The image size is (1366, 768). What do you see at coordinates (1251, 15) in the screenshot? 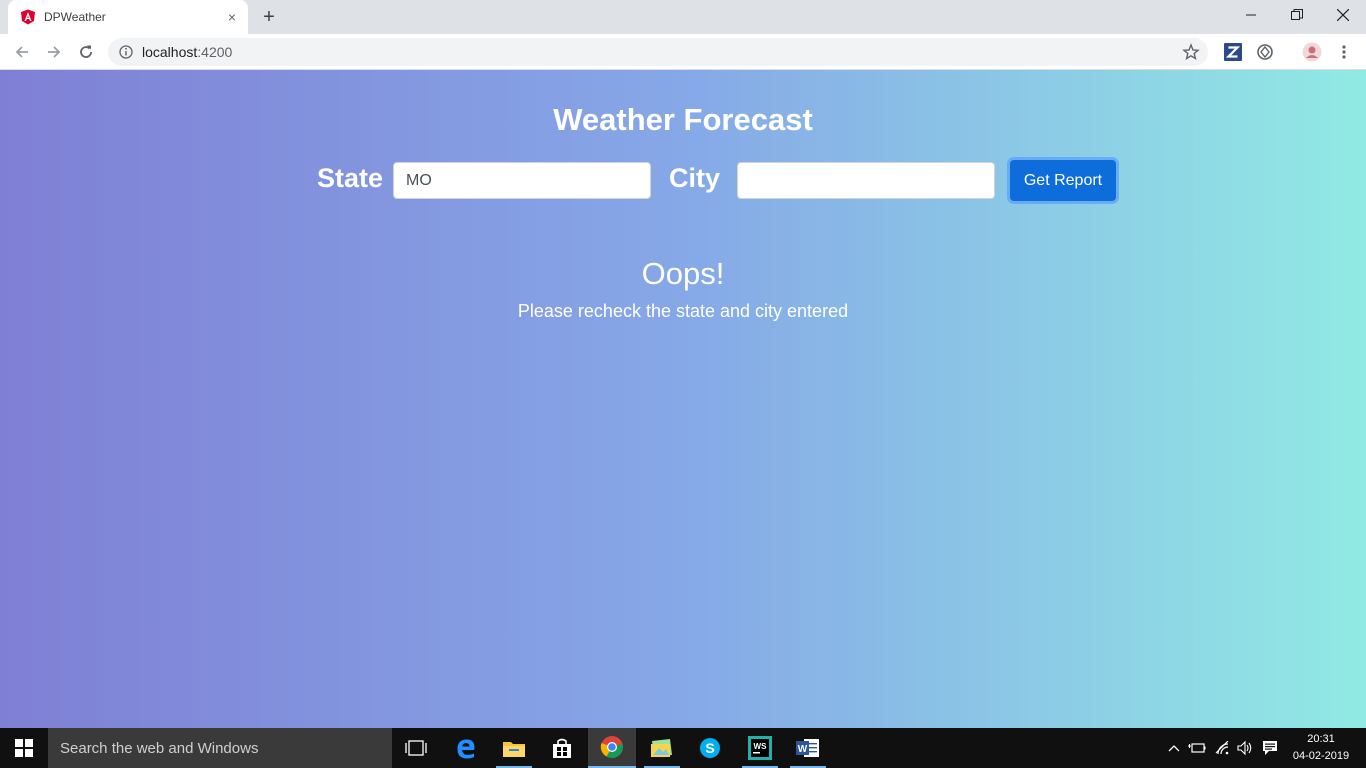
I see `minimize-icon` at bounding box center [1251, 15].